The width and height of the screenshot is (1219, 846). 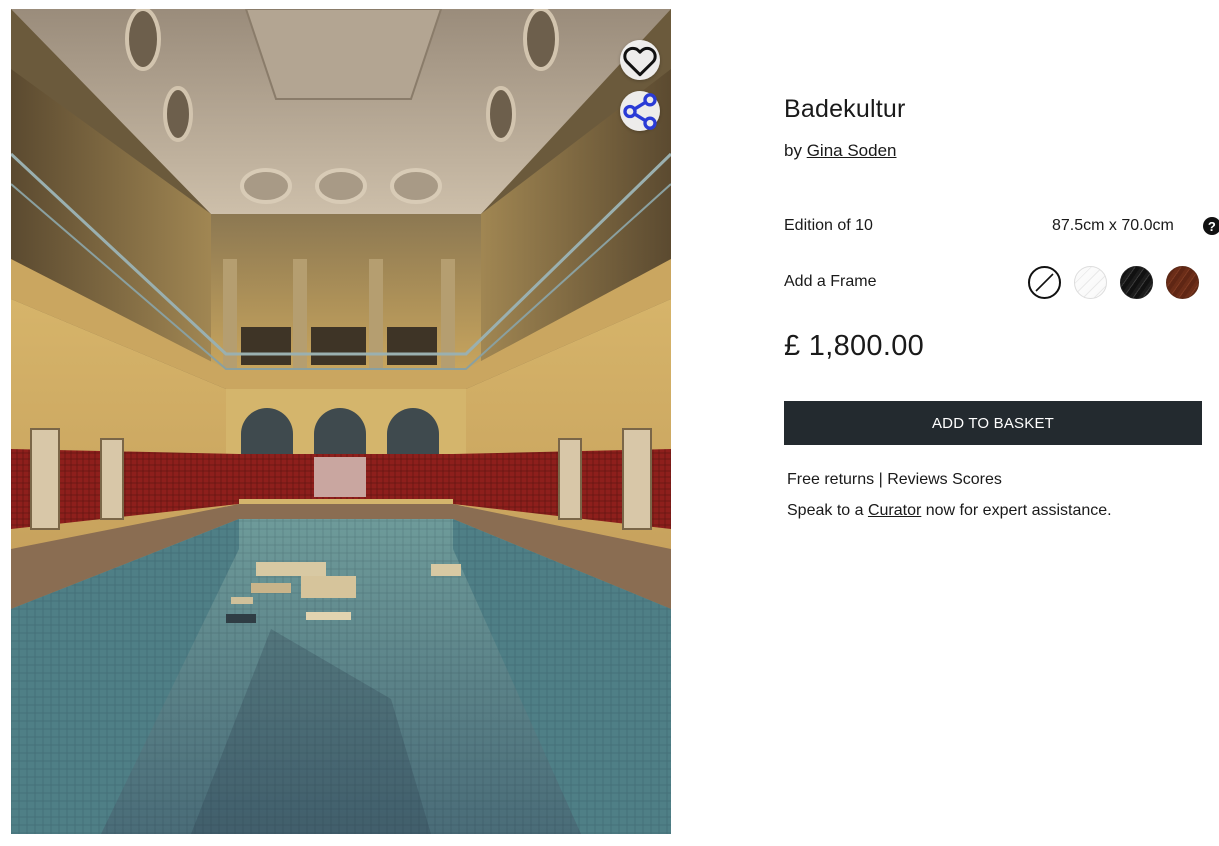 What do you see at coordinates (830, 479) in the screenshot?
I see `free-returns-link: Free returns` at bounding box center [830, 479].